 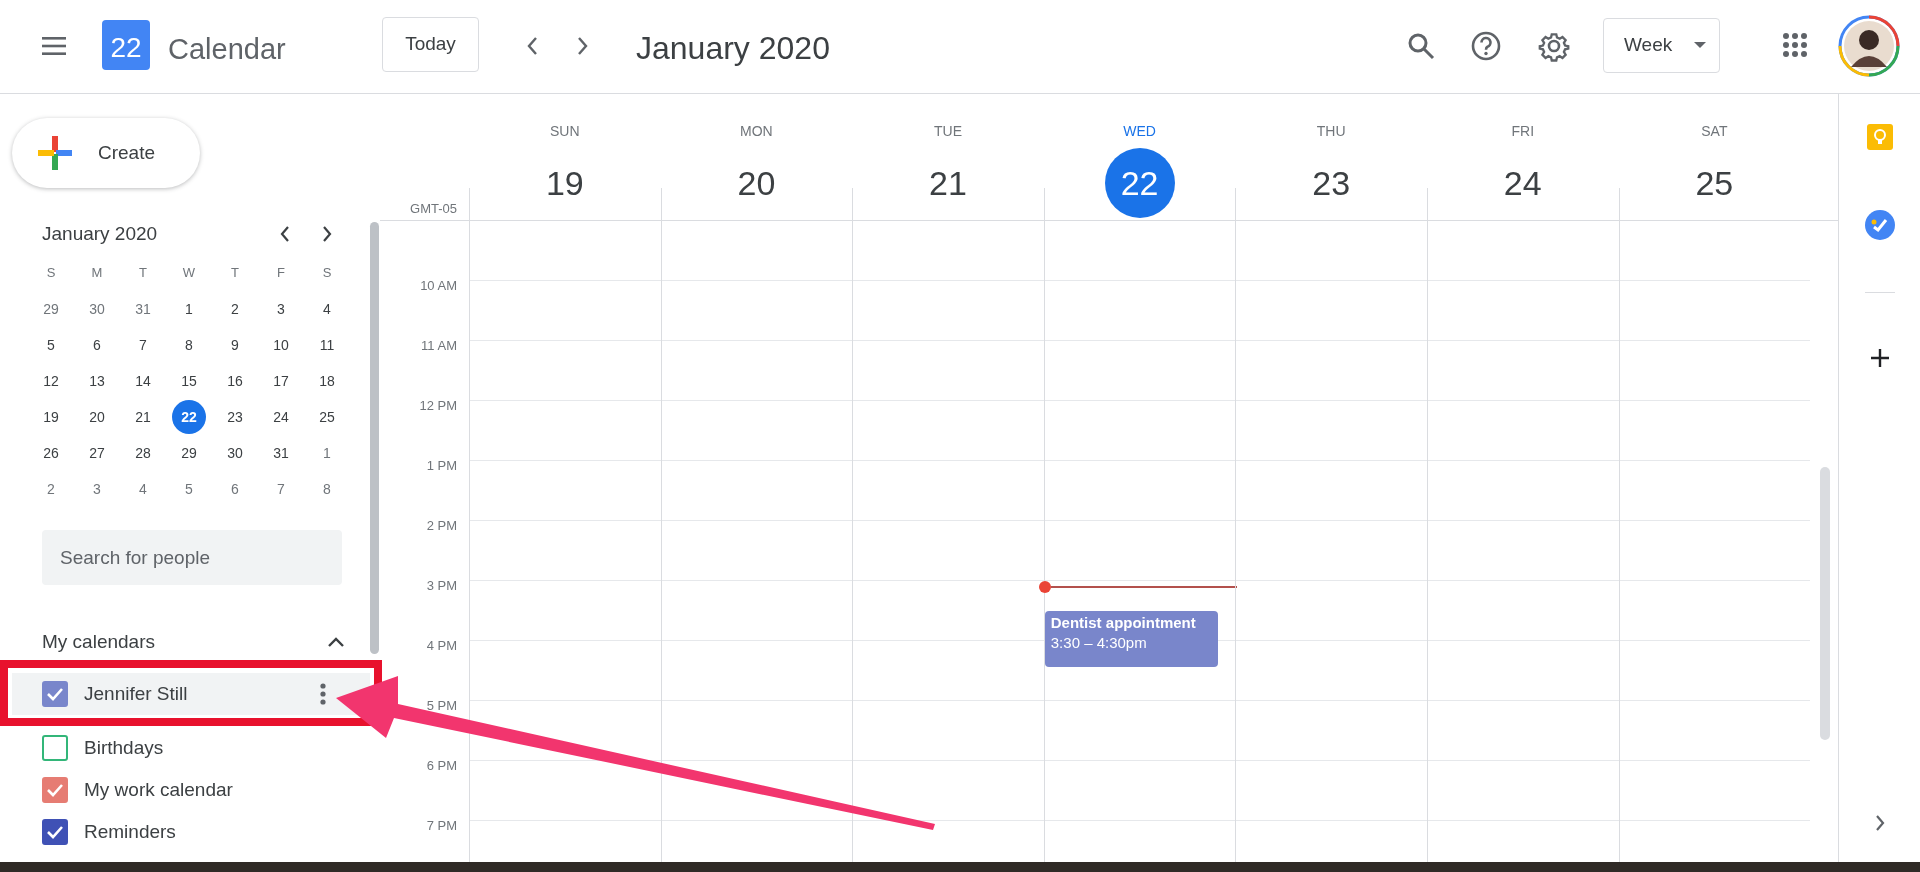 I want to click on day-number: 23, so click(x=1331, y=183).